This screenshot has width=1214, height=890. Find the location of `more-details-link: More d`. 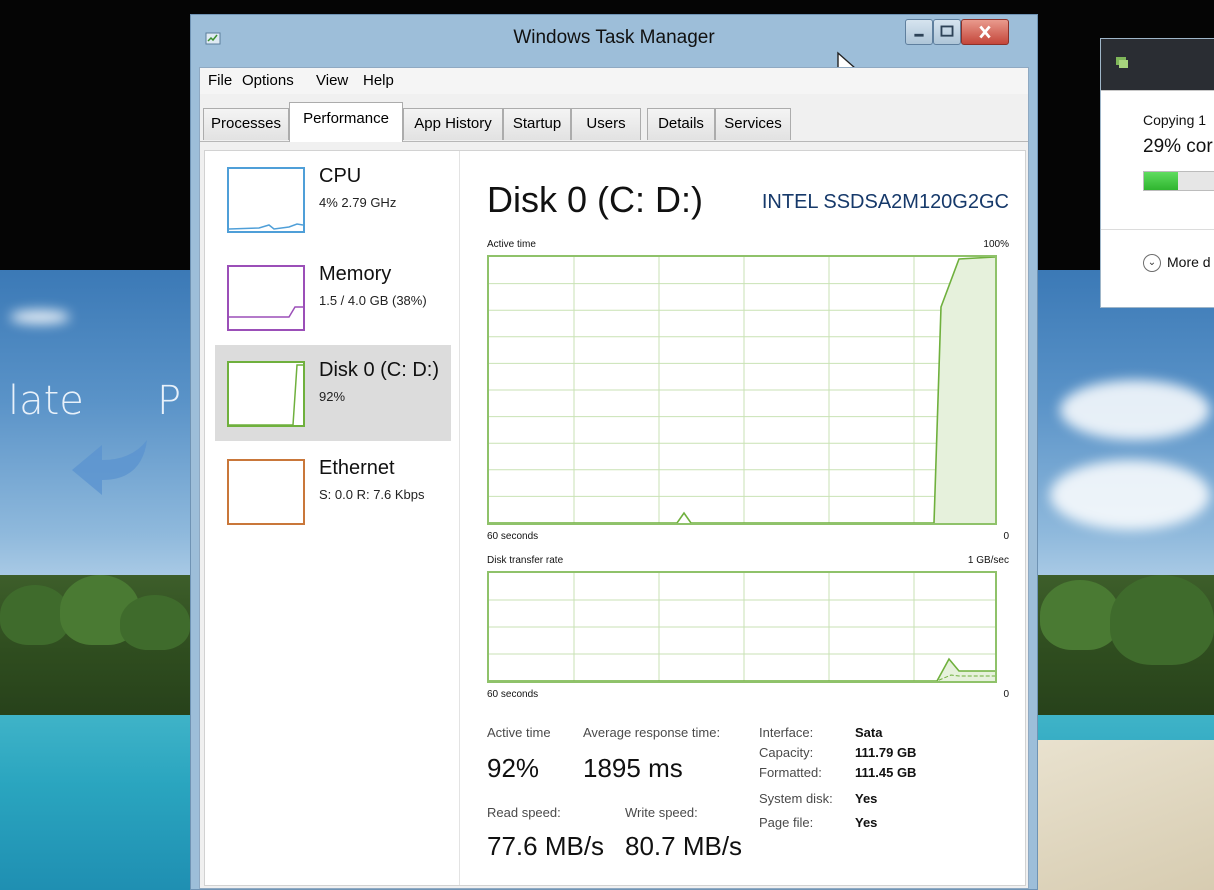

more-details-link: More d is located at coordinates (1189, 262).